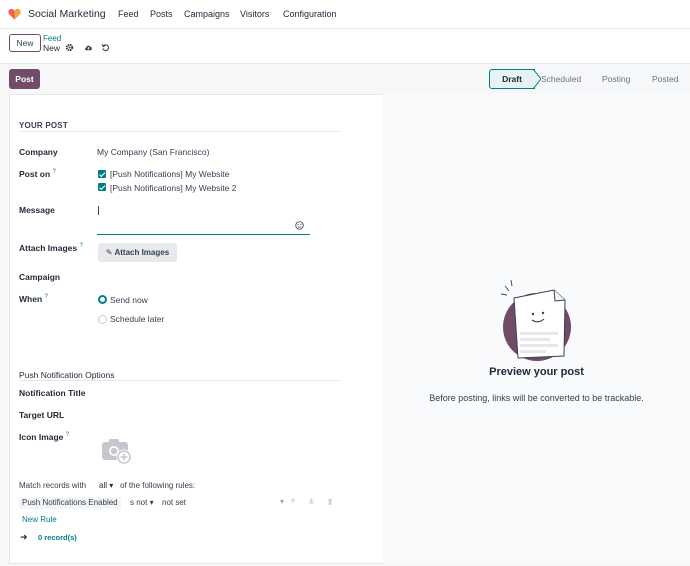  Describe the element at coordinates (299, 225) in the screenshot. I see `emoji-icon` at that location.